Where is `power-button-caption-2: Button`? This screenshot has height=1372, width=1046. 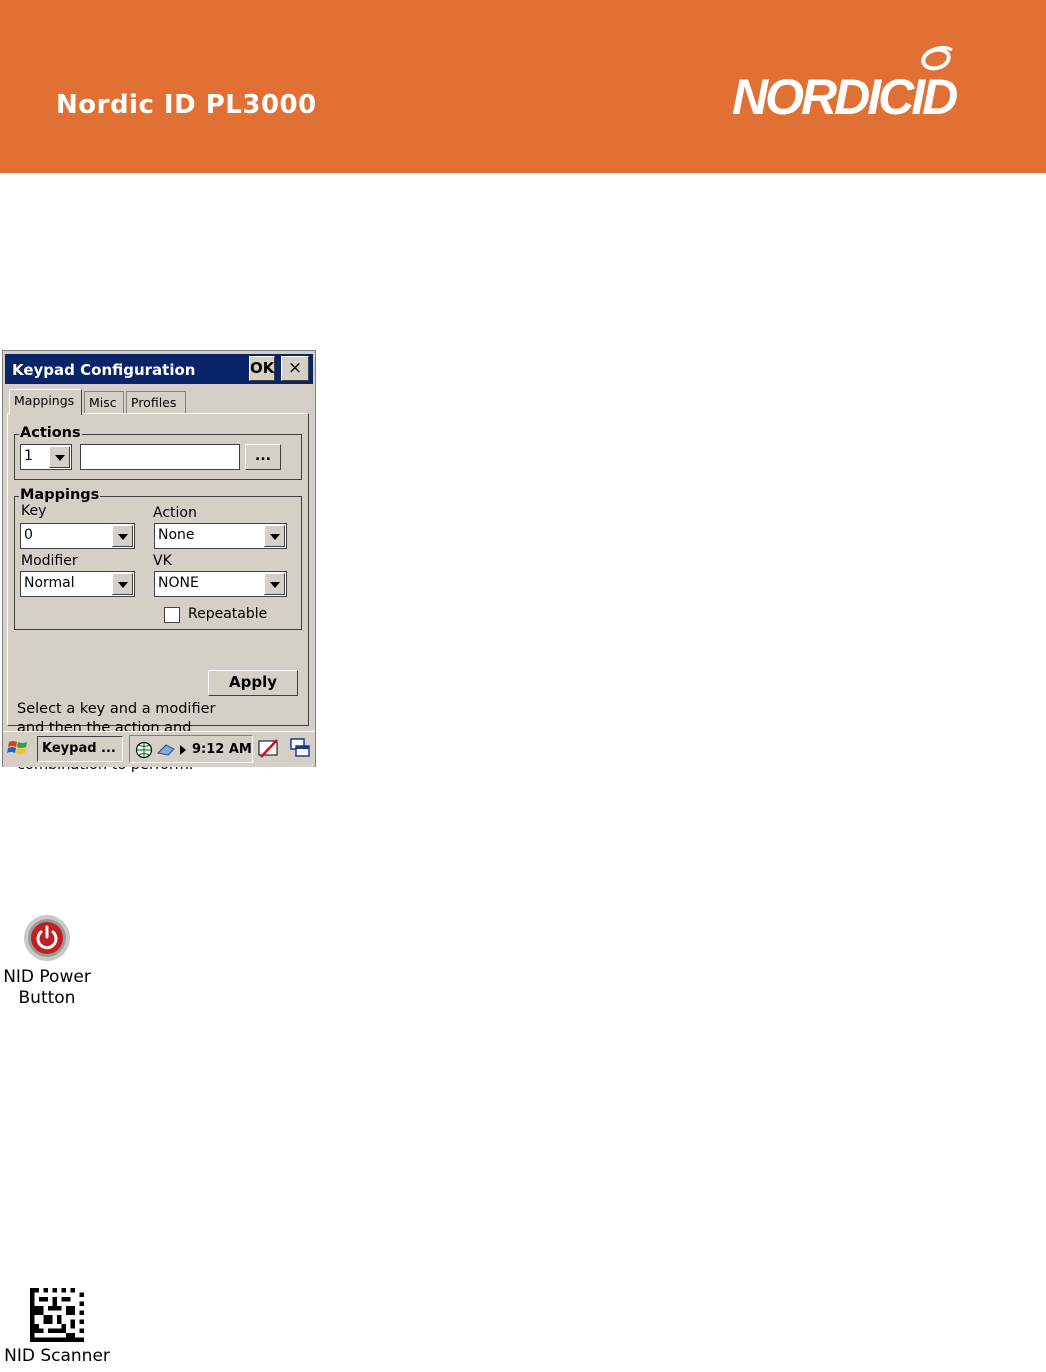
power-button-caption-2: Button is located at coordinates (47, 998).